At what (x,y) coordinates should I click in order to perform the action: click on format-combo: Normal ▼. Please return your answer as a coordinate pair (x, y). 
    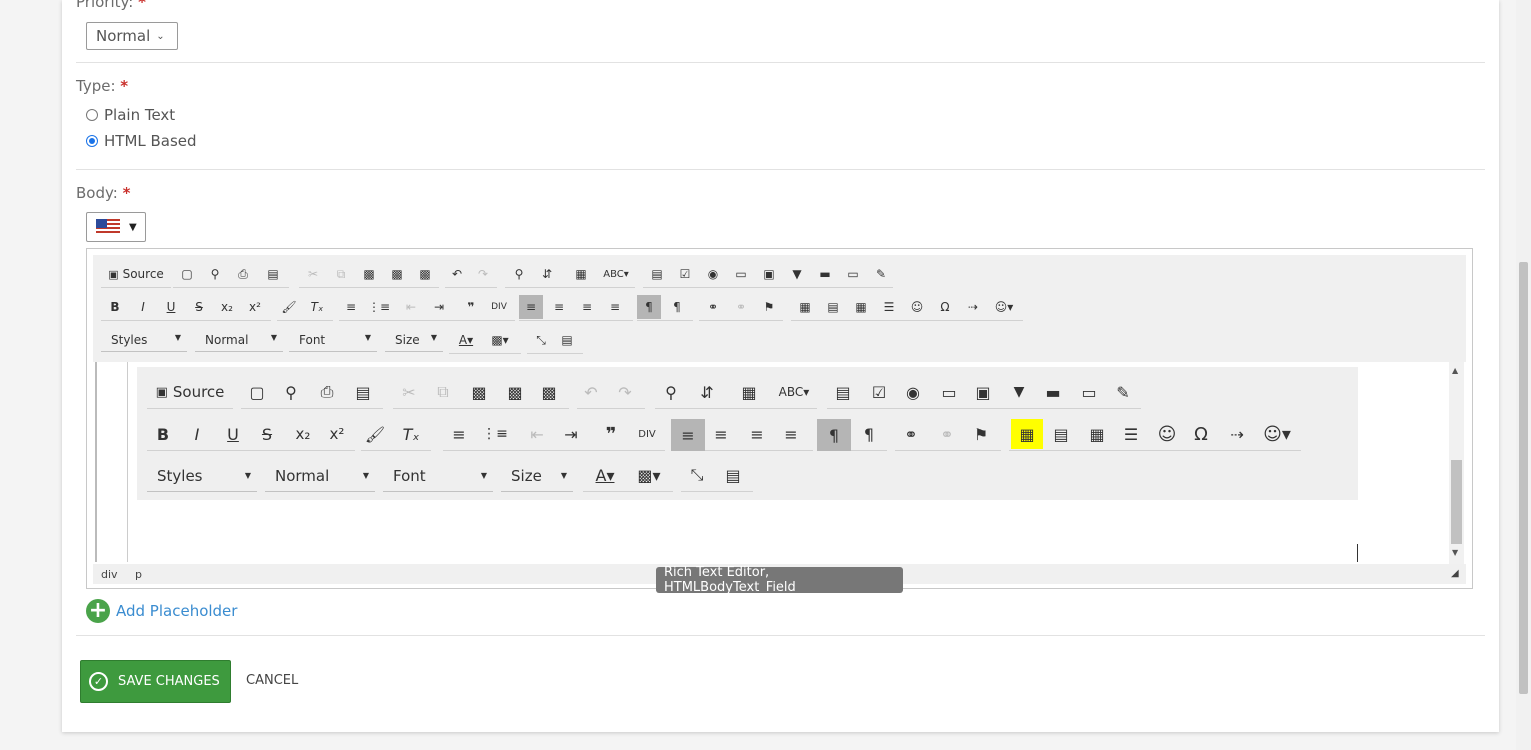
    Looking at the image, I should click on (239, 340).